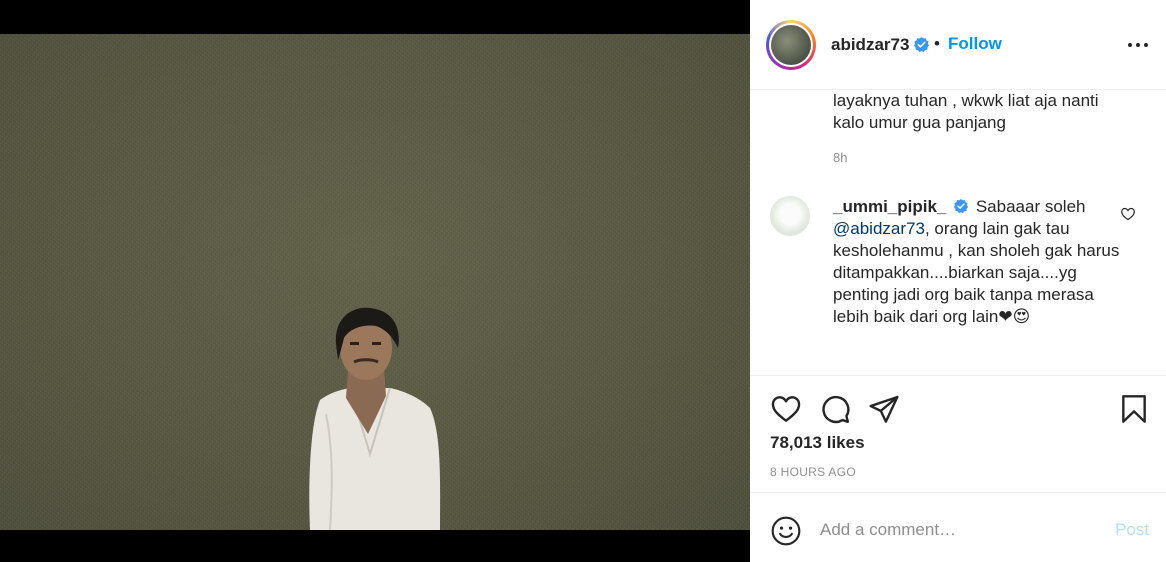  What do you see at coordinates (975, 44) in the screenshot?
I see `follow-button: Follow` at bounding box center [975, 44].